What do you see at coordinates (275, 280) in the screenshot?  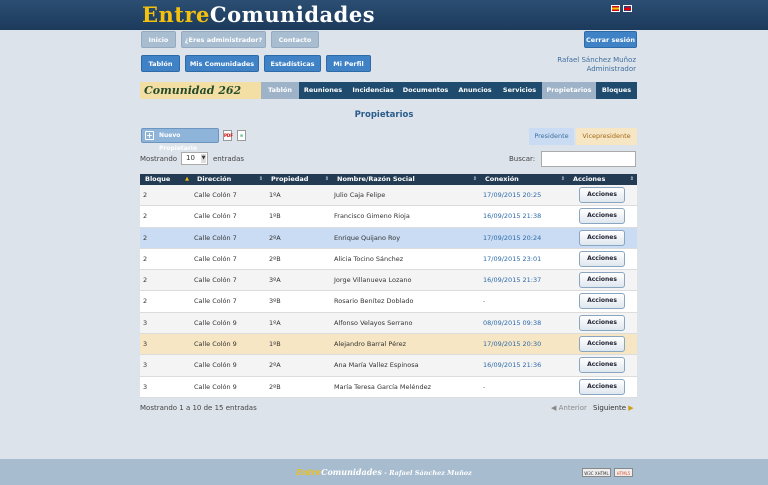 I see `cell-propiedad: 3ºA` at bounding box center [275, 280].